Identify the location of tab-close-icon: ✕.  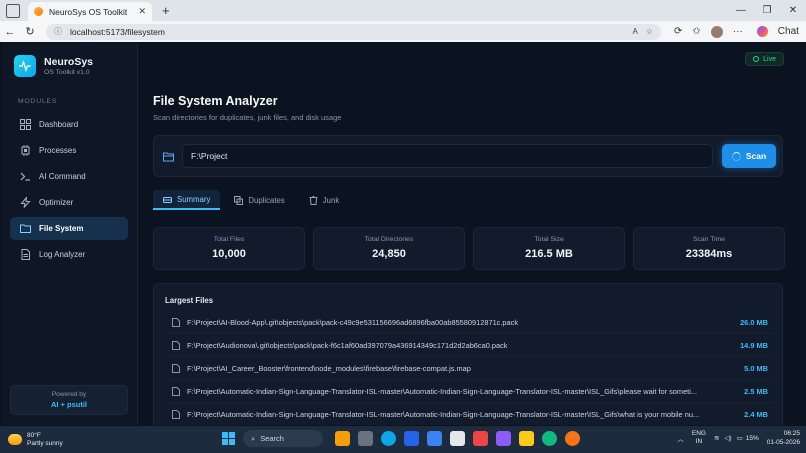
(142, 11).